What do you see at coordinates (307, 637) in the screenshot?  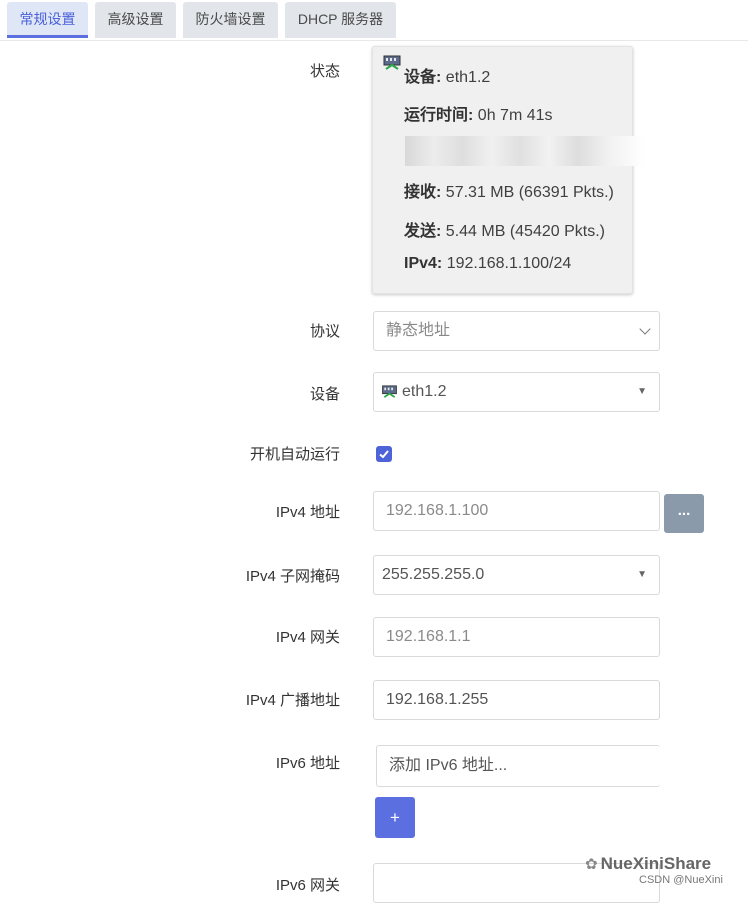 I see `ipv4-gateway-label: IPv4 网关` at bounding box center [307, 637].